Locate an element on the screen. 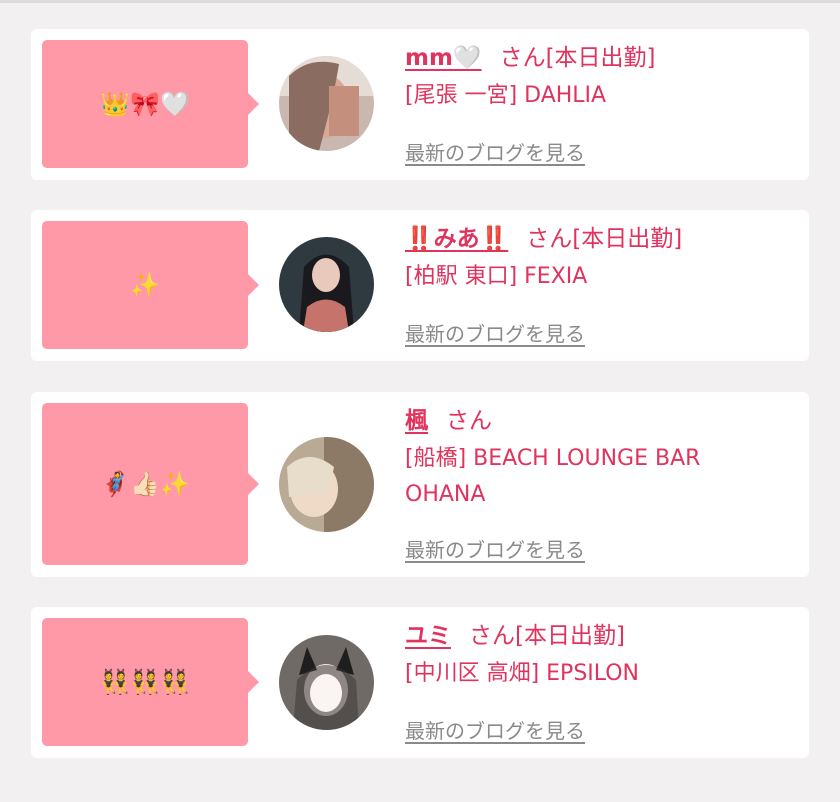 The image size is (840, 802). comment-emoji: ✨ is located at coordinates (145, 285).